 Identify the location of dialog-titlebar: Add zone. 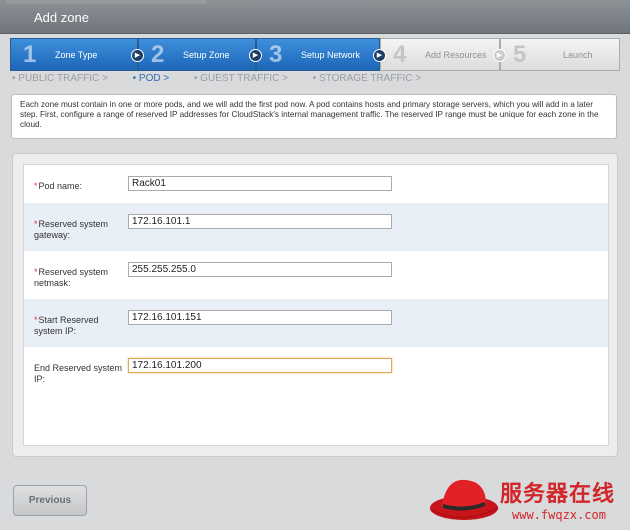
(315, 17).